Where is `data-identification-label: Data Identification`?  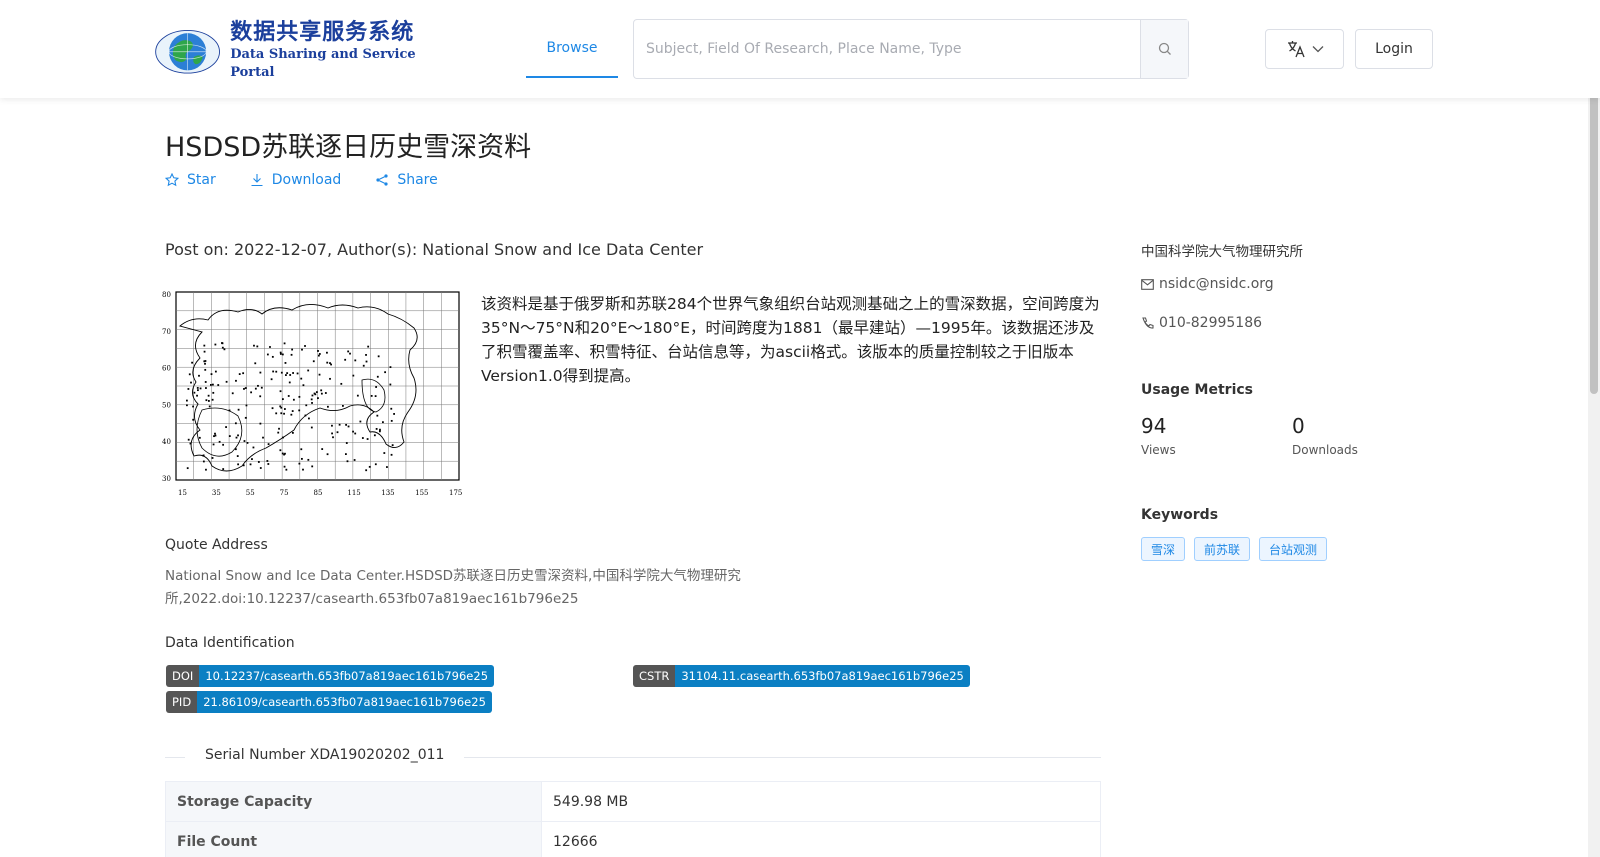
data-identification-label: Data Identification is located at coordinates (230, 643).